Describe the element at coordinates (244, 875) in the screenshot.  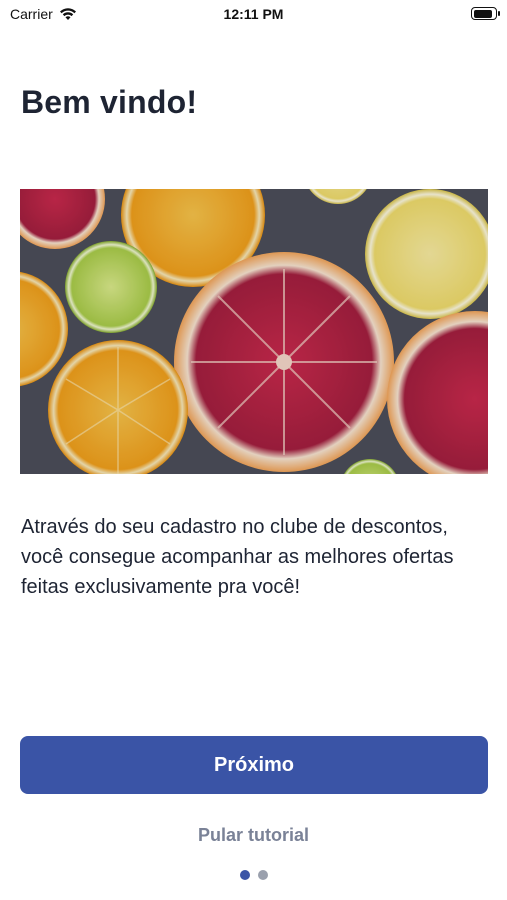
I see `pagination-dot-active` at that location.